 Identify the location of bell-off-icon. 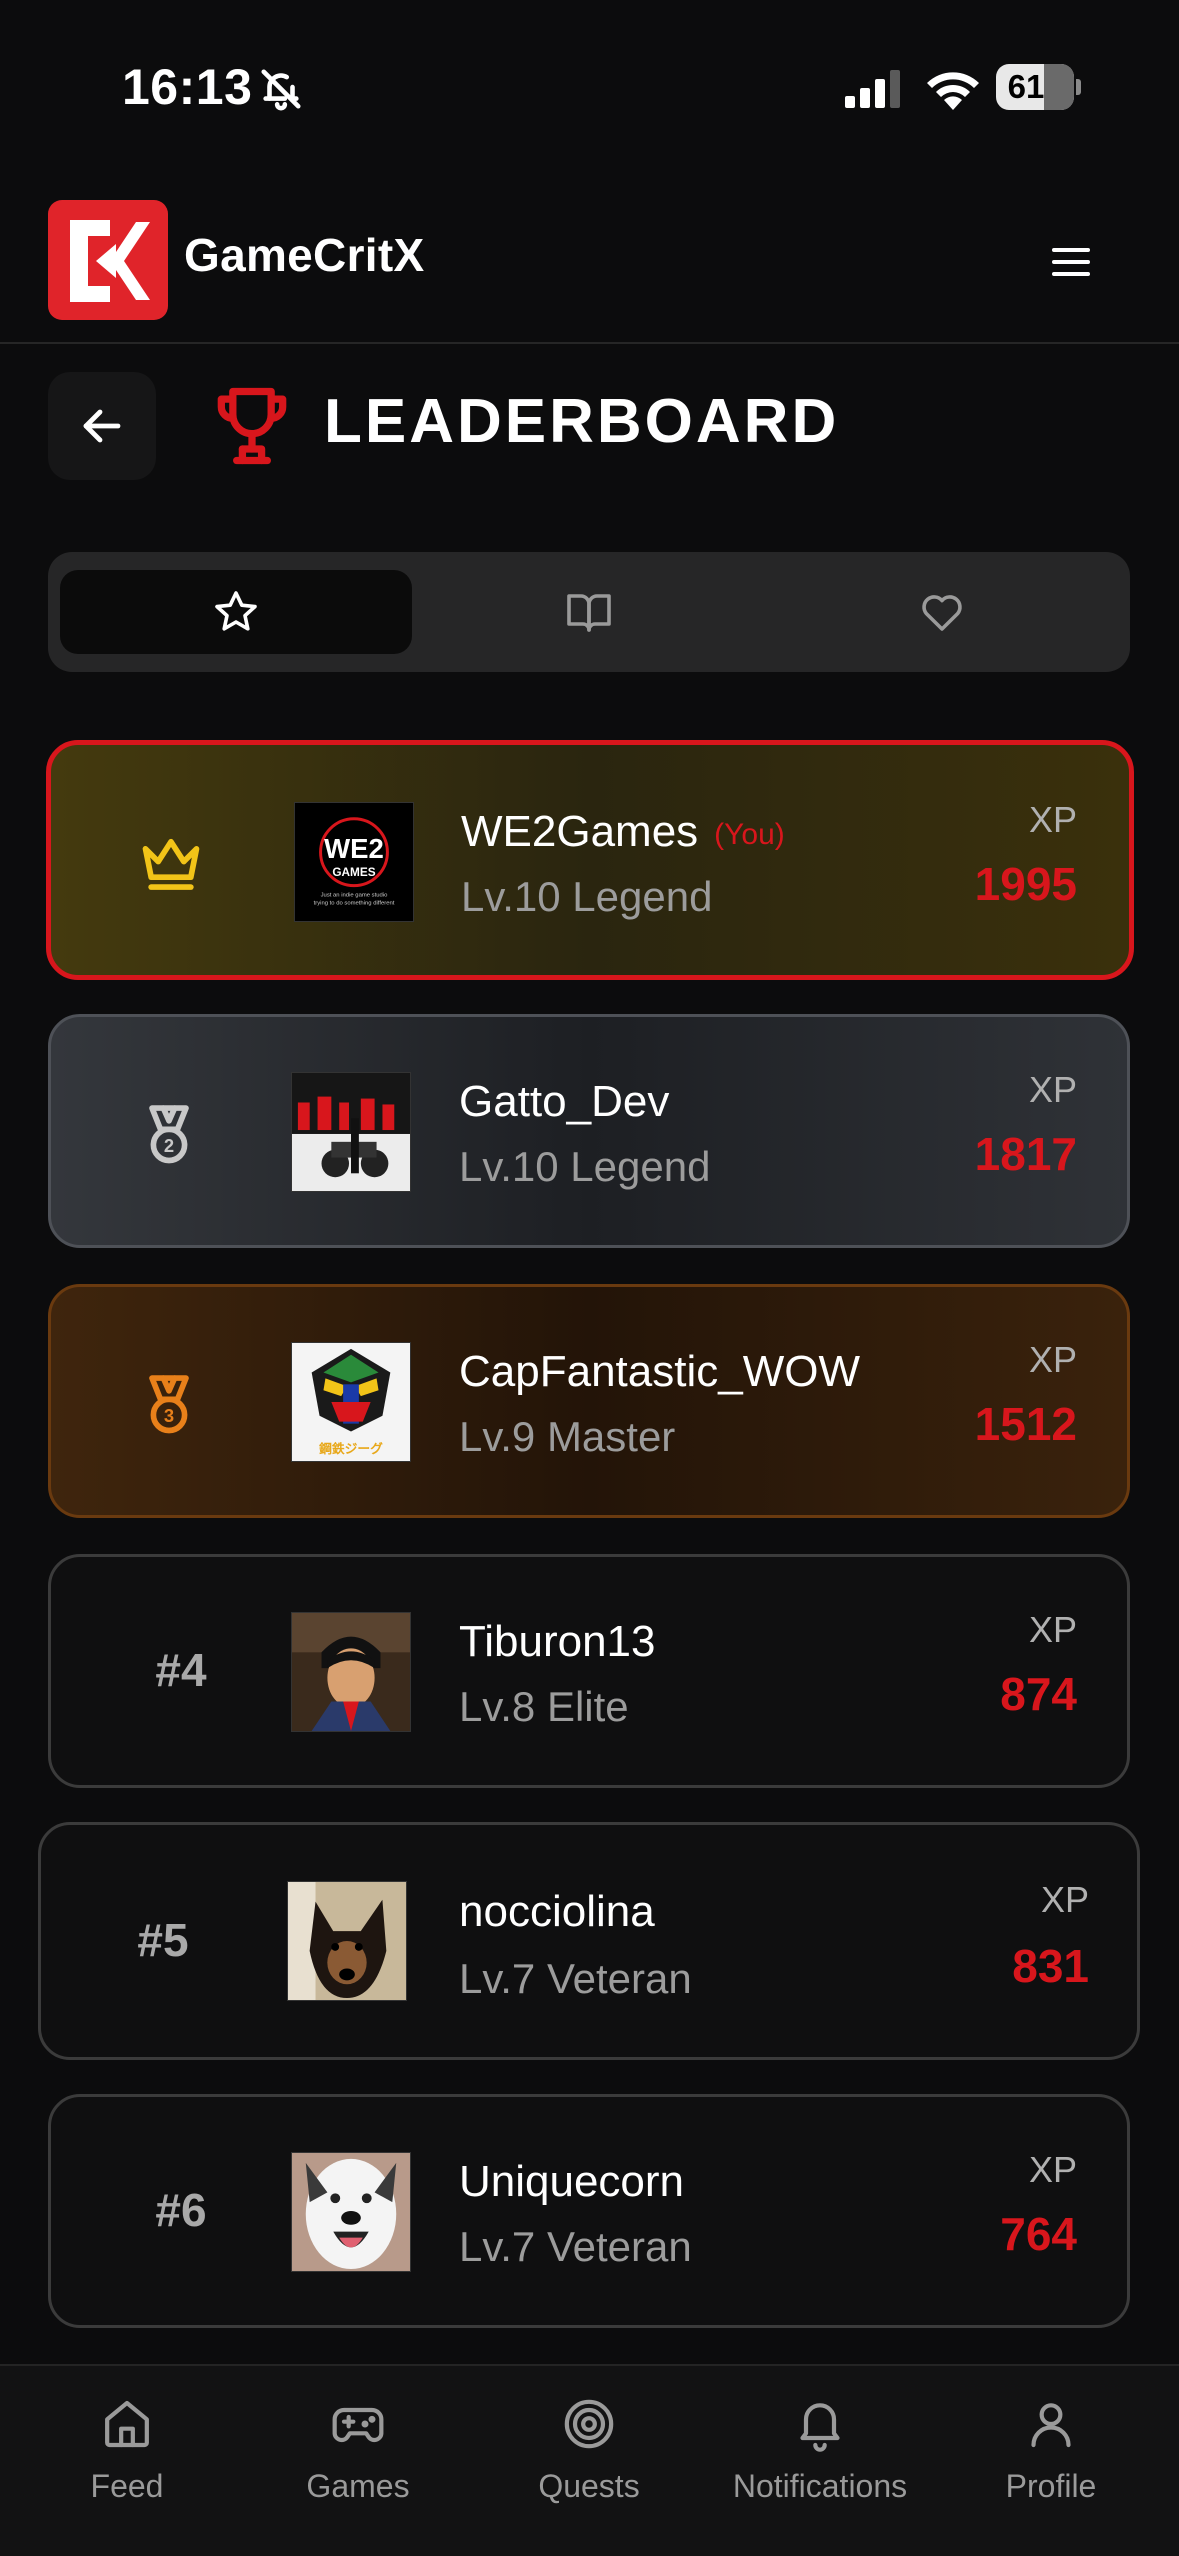
(281, 90).